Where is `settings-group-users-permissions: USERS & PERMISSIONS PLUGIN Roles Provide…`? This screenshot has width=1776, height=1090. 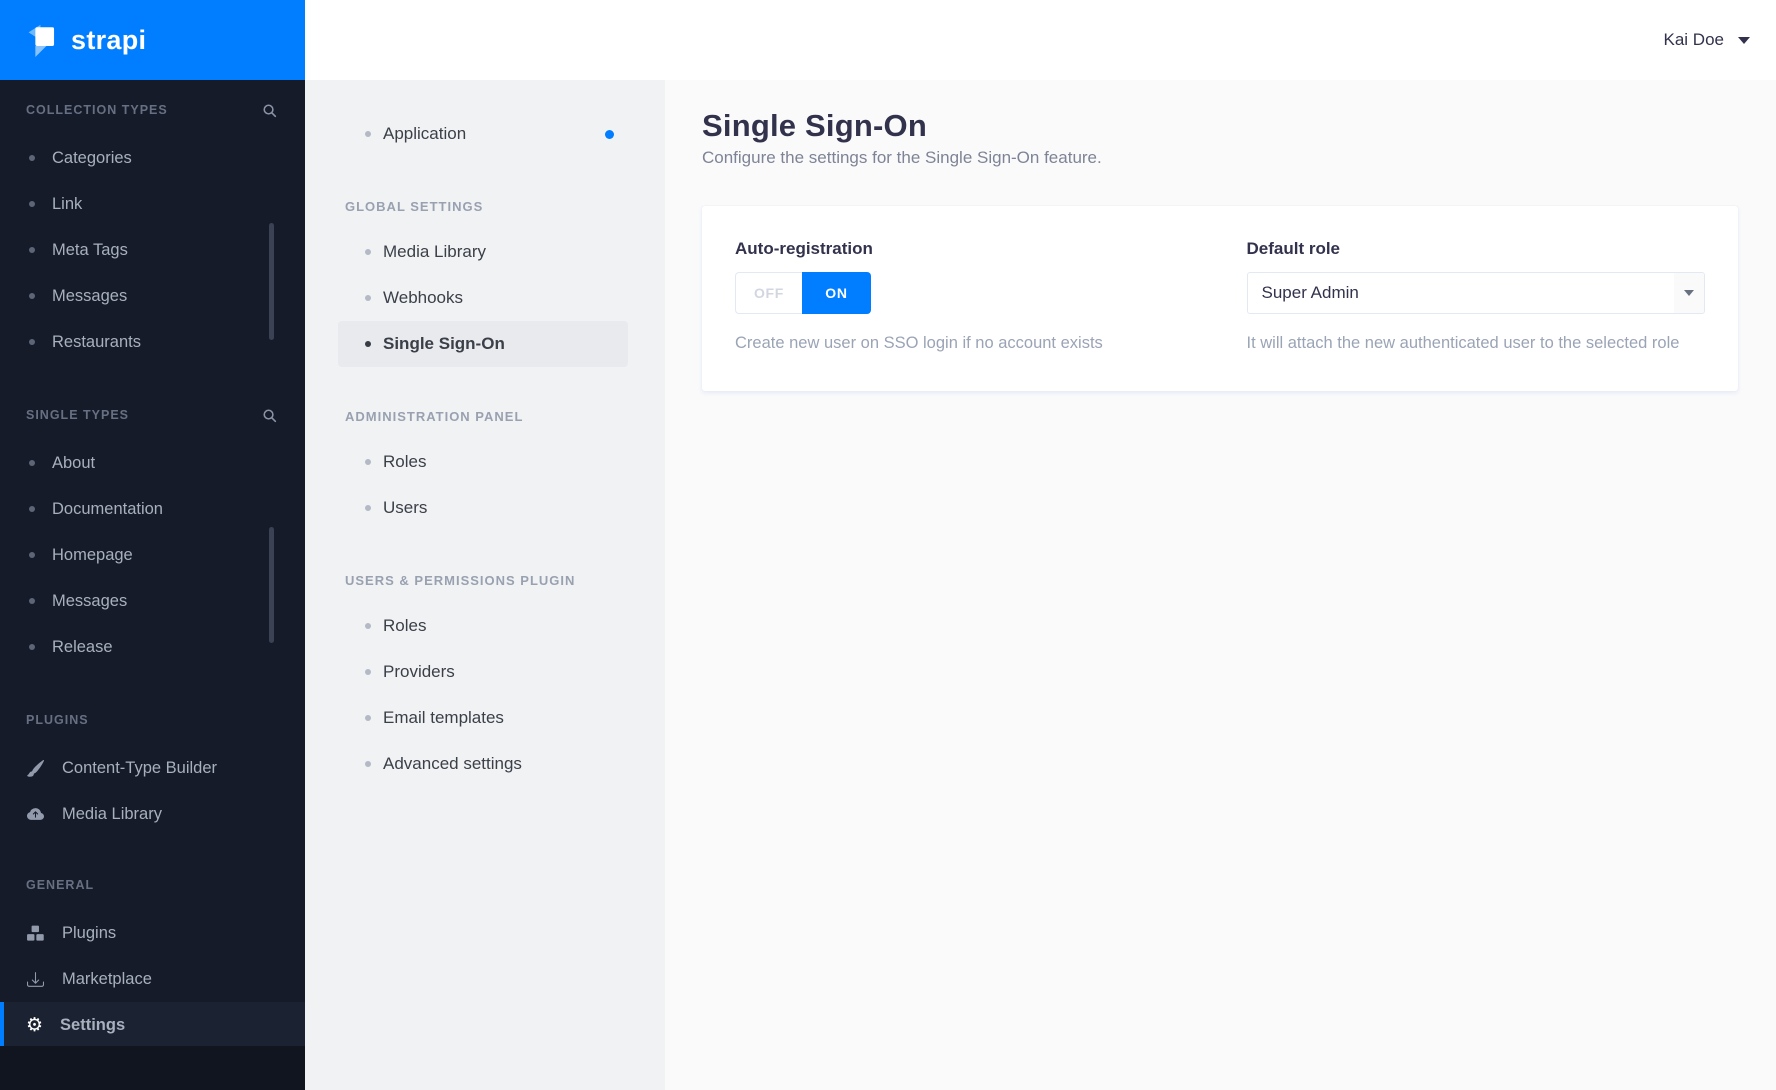
settings-group-users-permissions: USERS & PERMISSIONS PLUGIN Roles Provide… is located at coordinates (485, 677).